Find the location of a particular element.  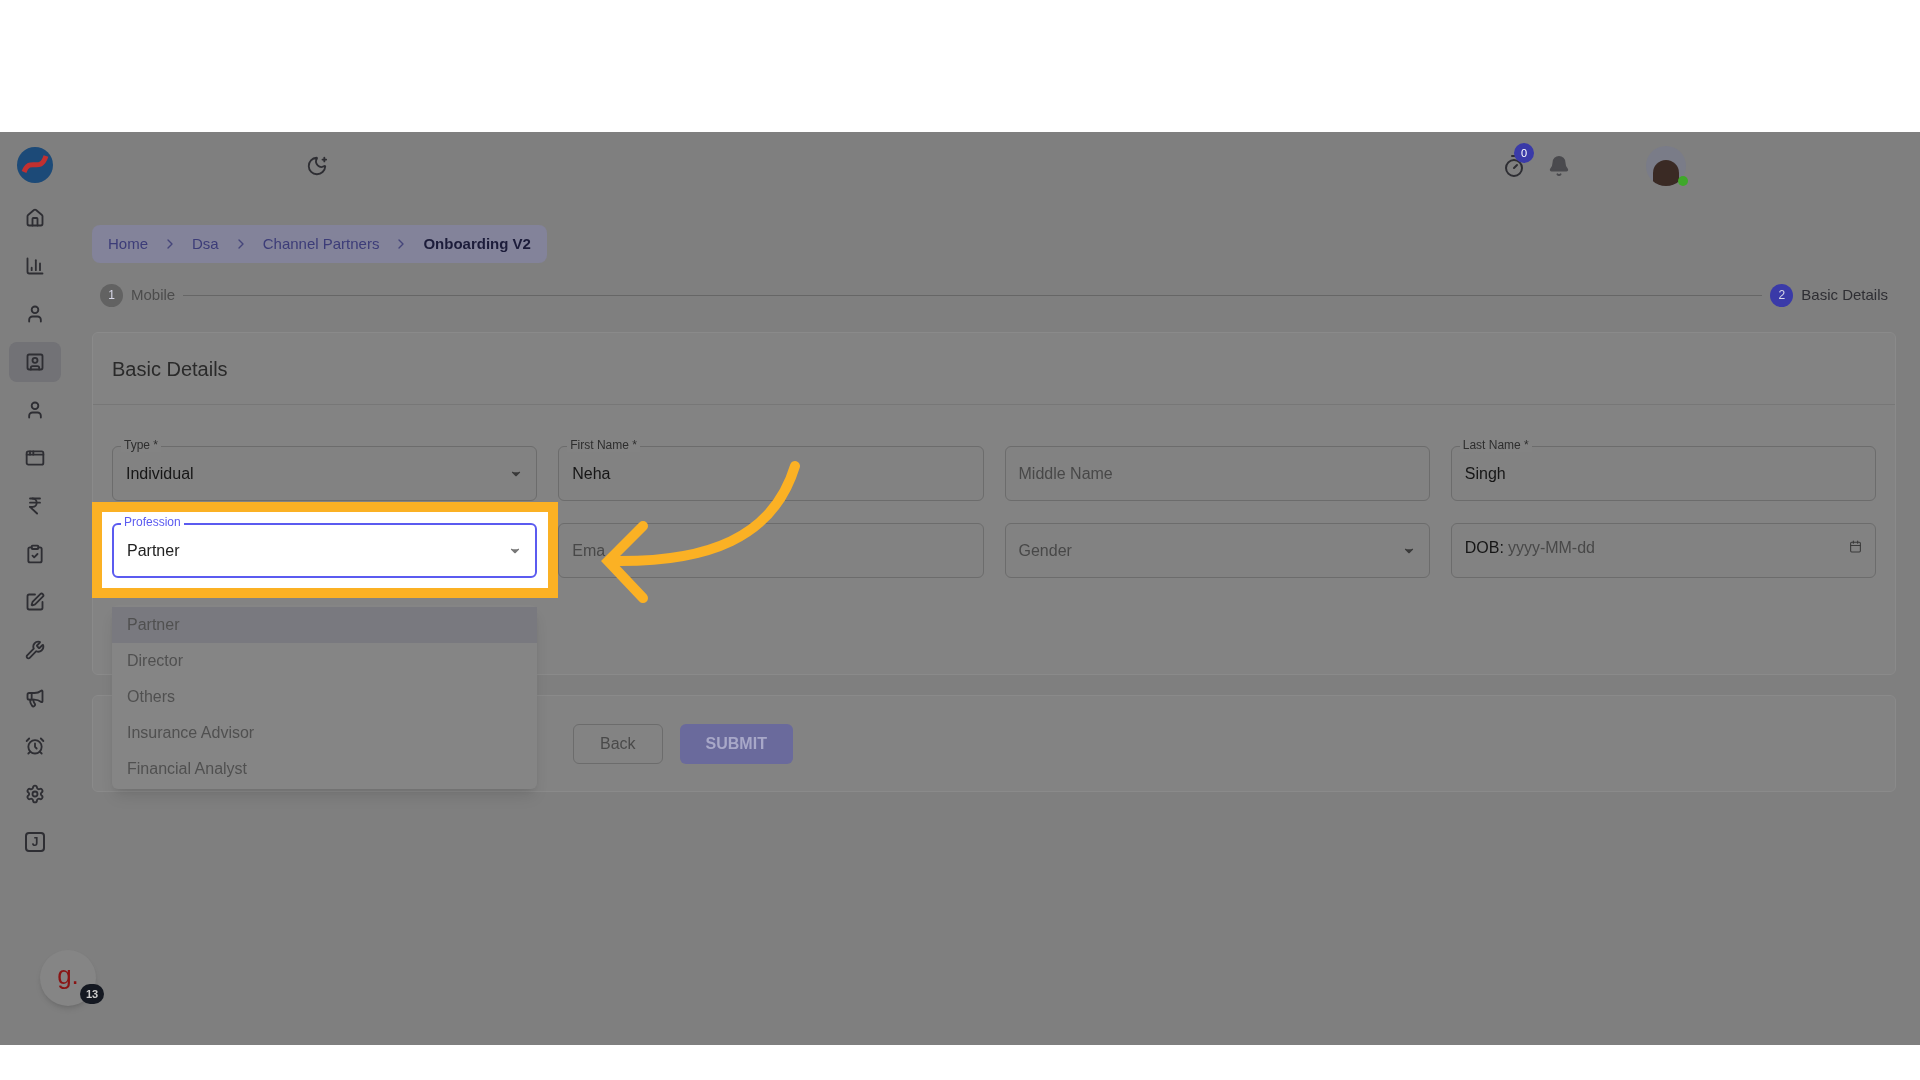

step-number: 1 is located at coordinates (111, 295).